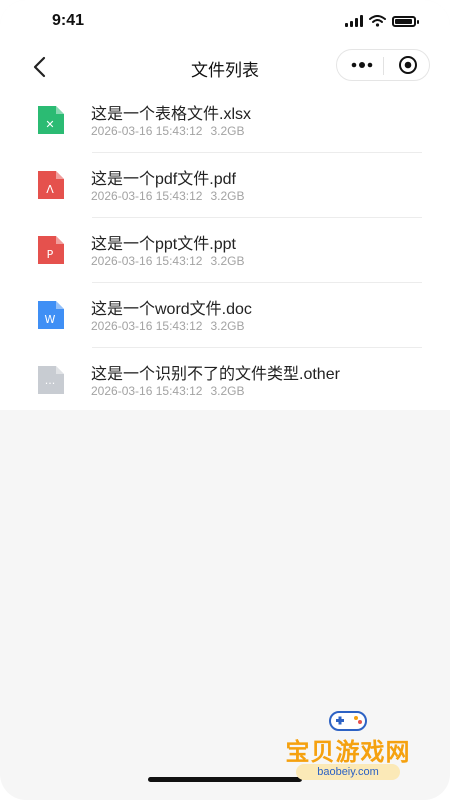  I want to click on unknown-file-icon: ···, so click(51, 380).